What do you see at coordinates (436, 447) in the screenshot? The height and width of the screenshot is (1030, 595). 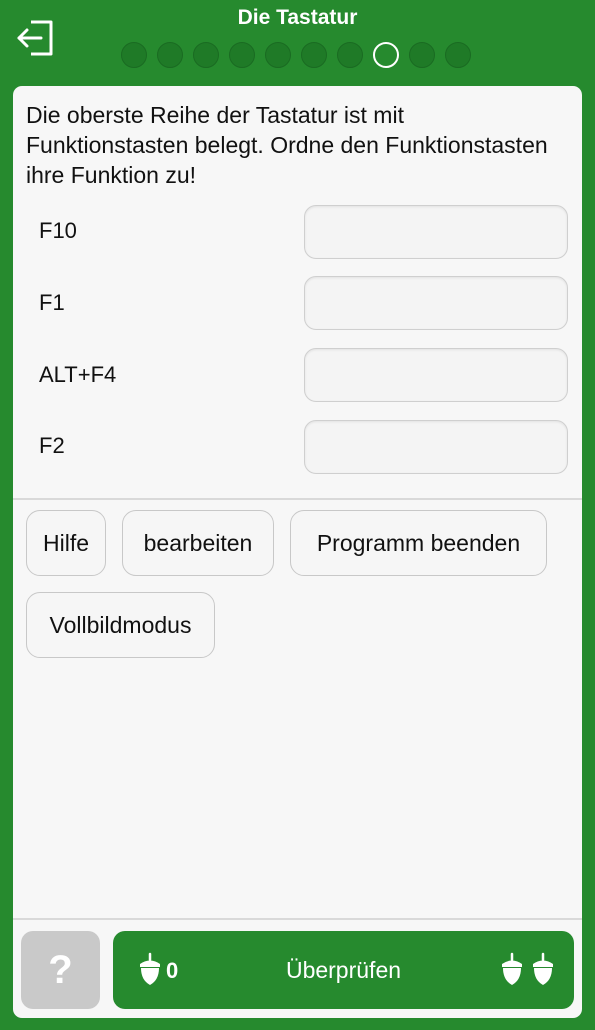 I see `answer-slot-f2` at bounding box center [436, 447].